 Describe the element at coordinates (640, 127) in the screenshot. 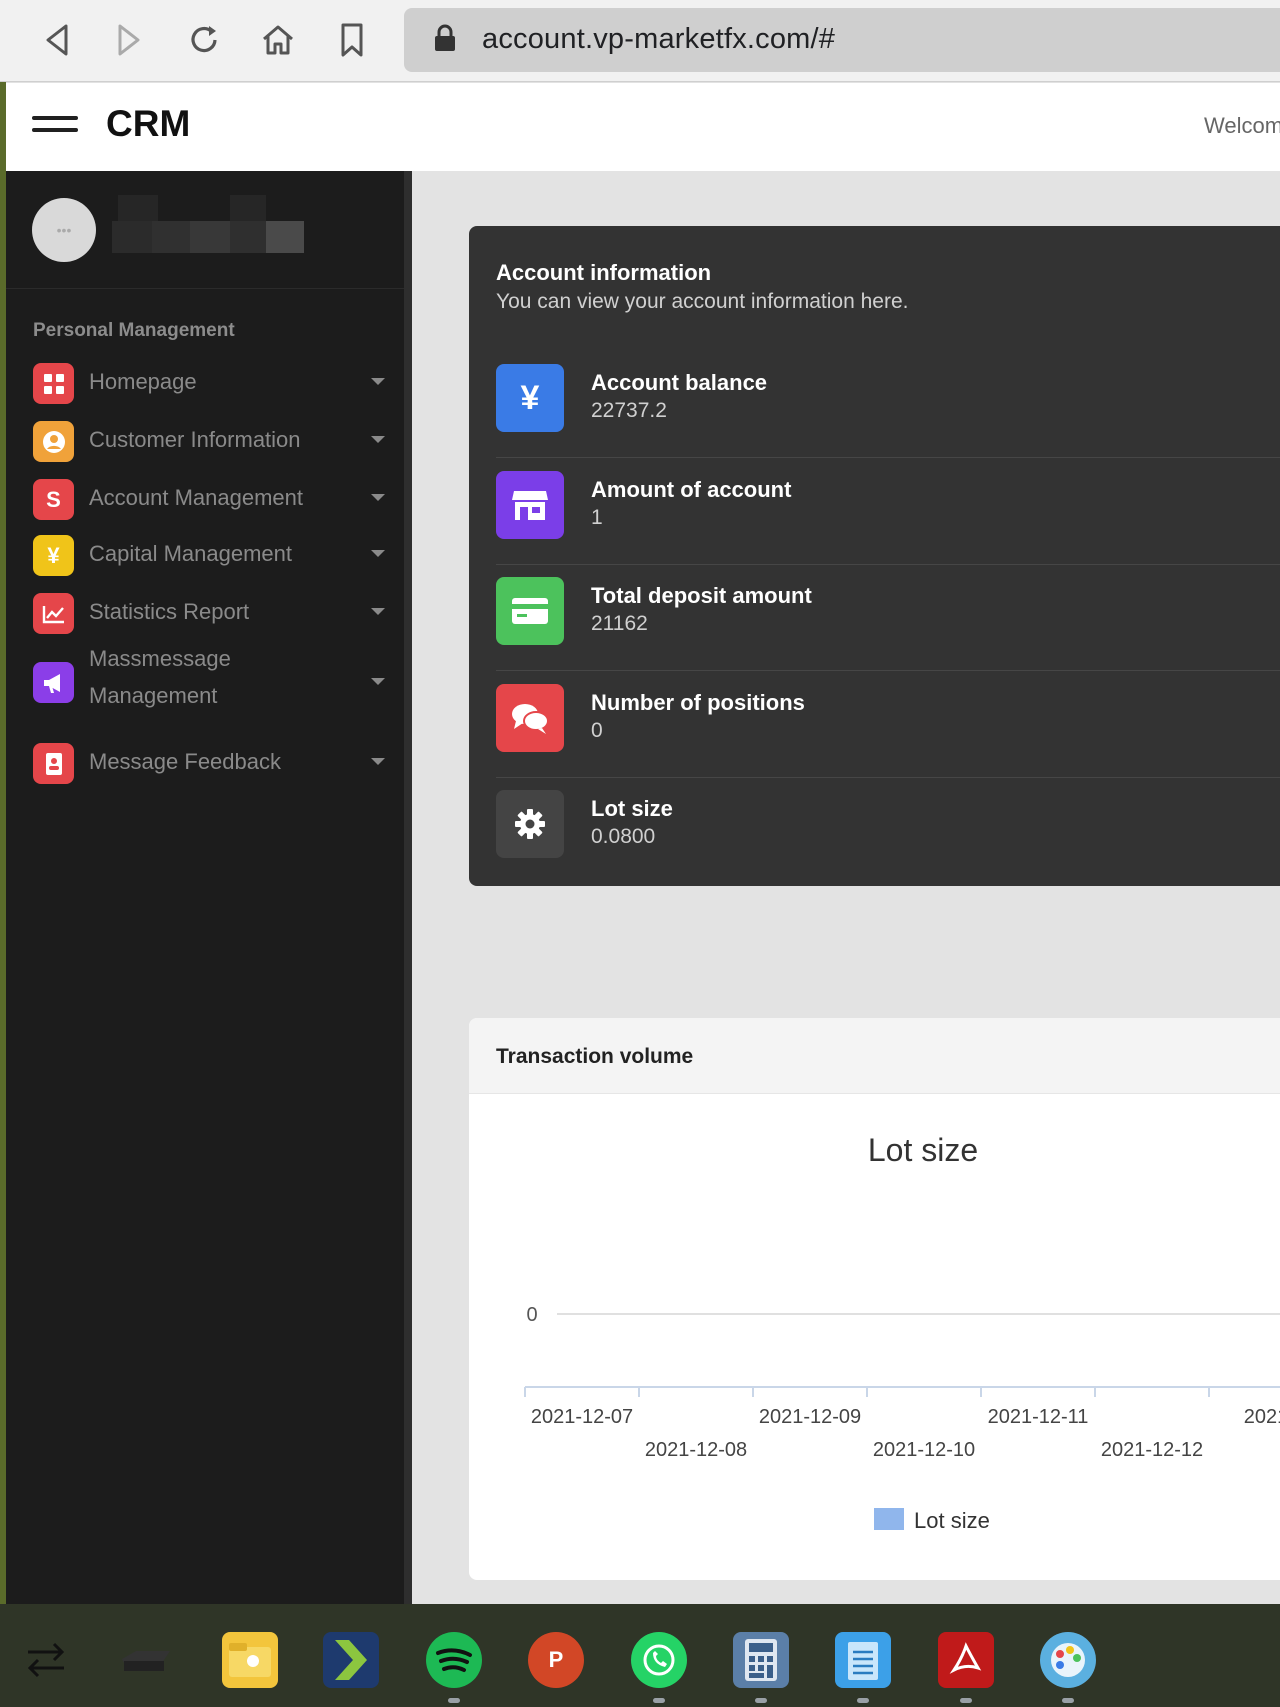

I see `app-header: CRM Welcome` at that location.